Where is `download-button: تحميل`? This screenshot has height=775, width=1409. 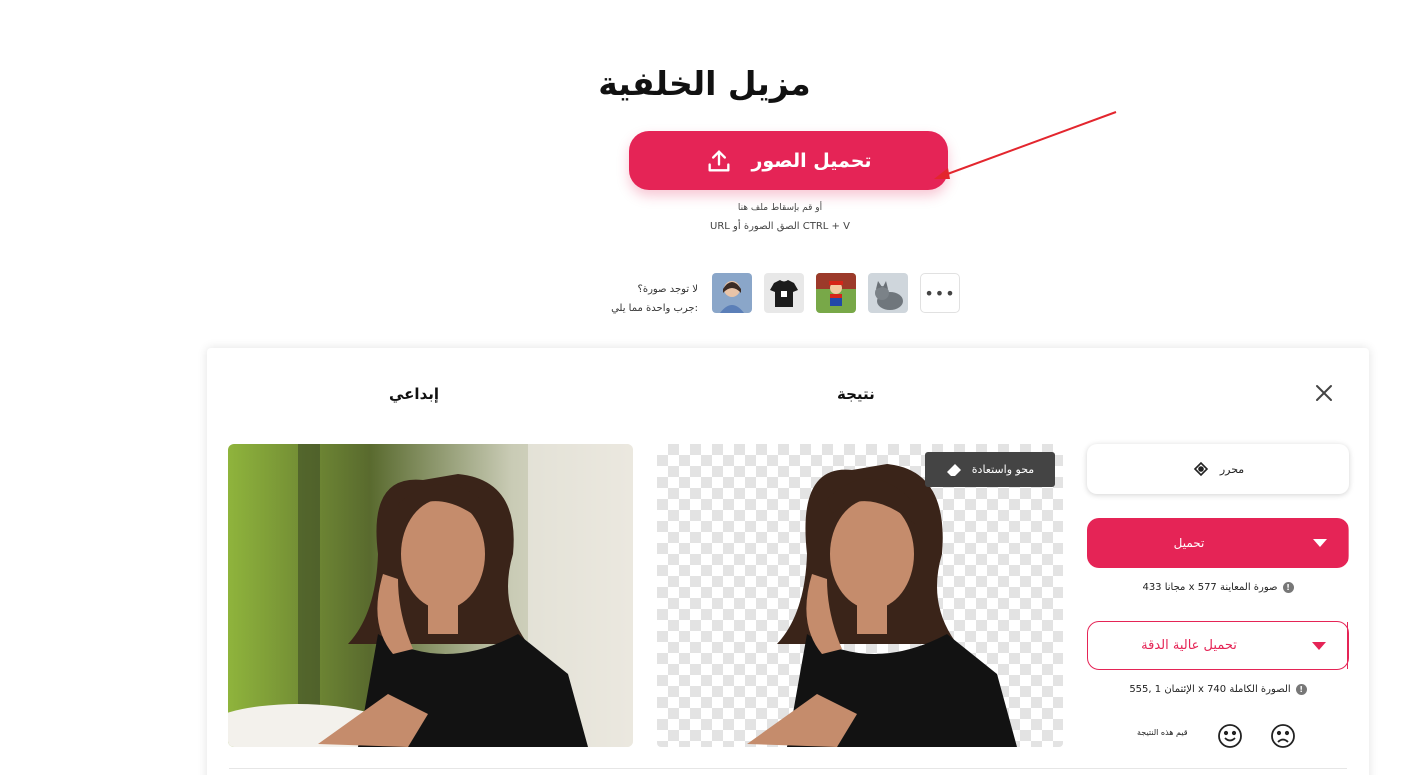
download-button: تحميل is located at coordinates (1218, 543).